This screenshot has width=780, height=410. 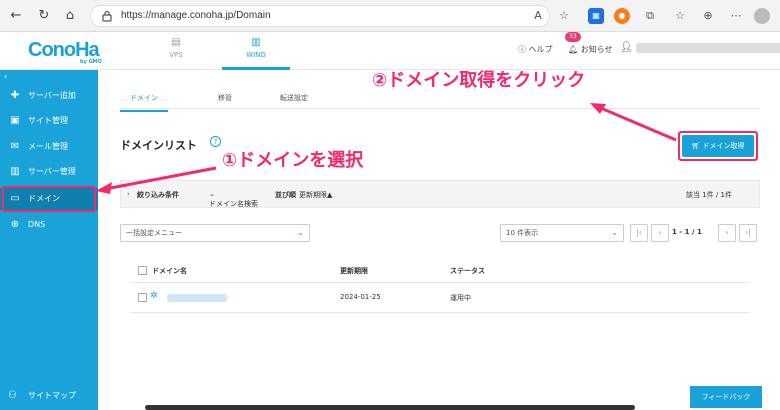 I want to click on tab-vps: ▤ VPS, so click(x=176, y=53).